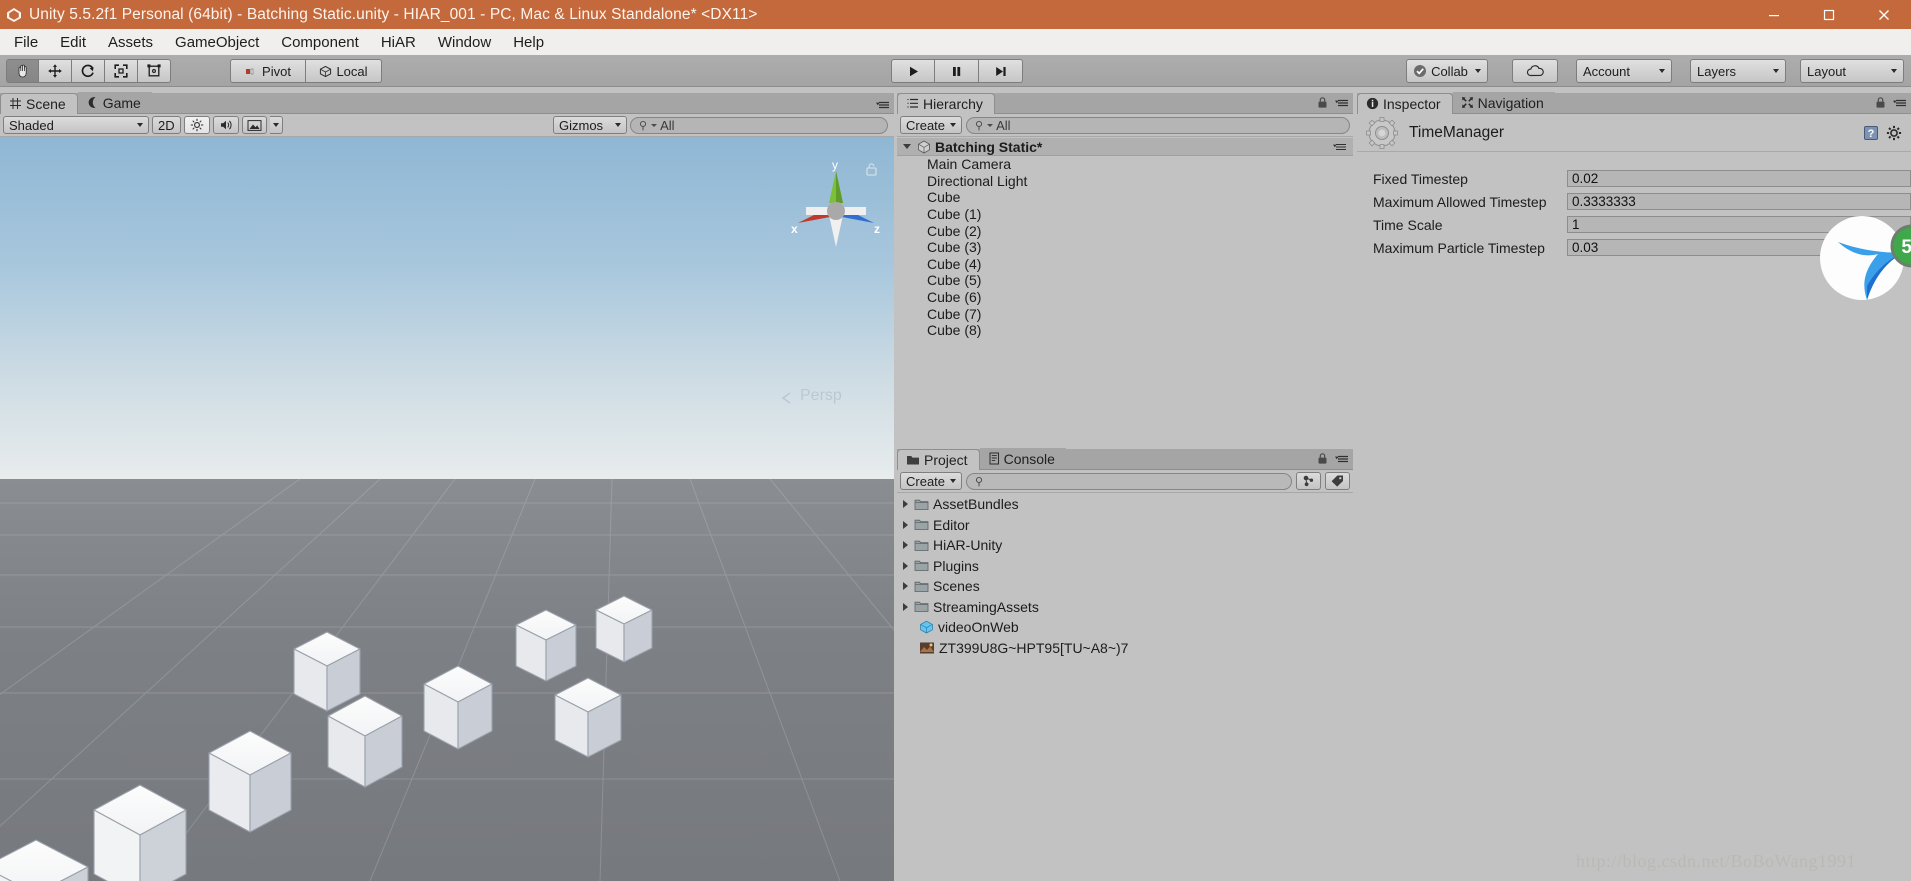 The width and height of the screenshot is (1911, 881). Describe the element at coordinates (1125, 330) in the screenshot. I see `hierarchy-item-cube-8: Cube (8)` at that location.